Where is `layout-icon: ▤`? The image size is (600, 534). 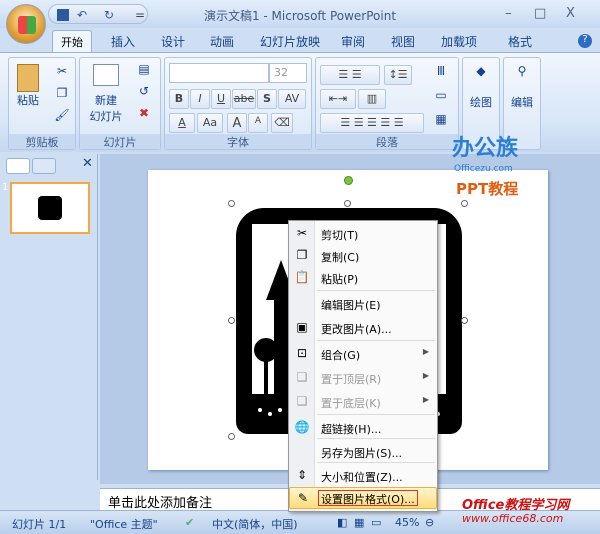 layout-icon: ▤ is located at coordinates (144, 71).